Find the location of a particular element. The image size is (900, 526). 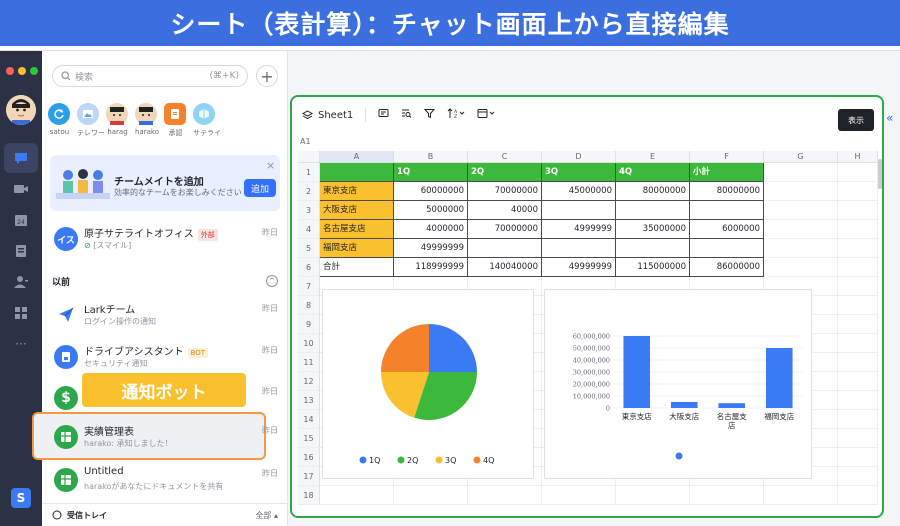

more-icon: ··· is located at coordinates (21, 344).